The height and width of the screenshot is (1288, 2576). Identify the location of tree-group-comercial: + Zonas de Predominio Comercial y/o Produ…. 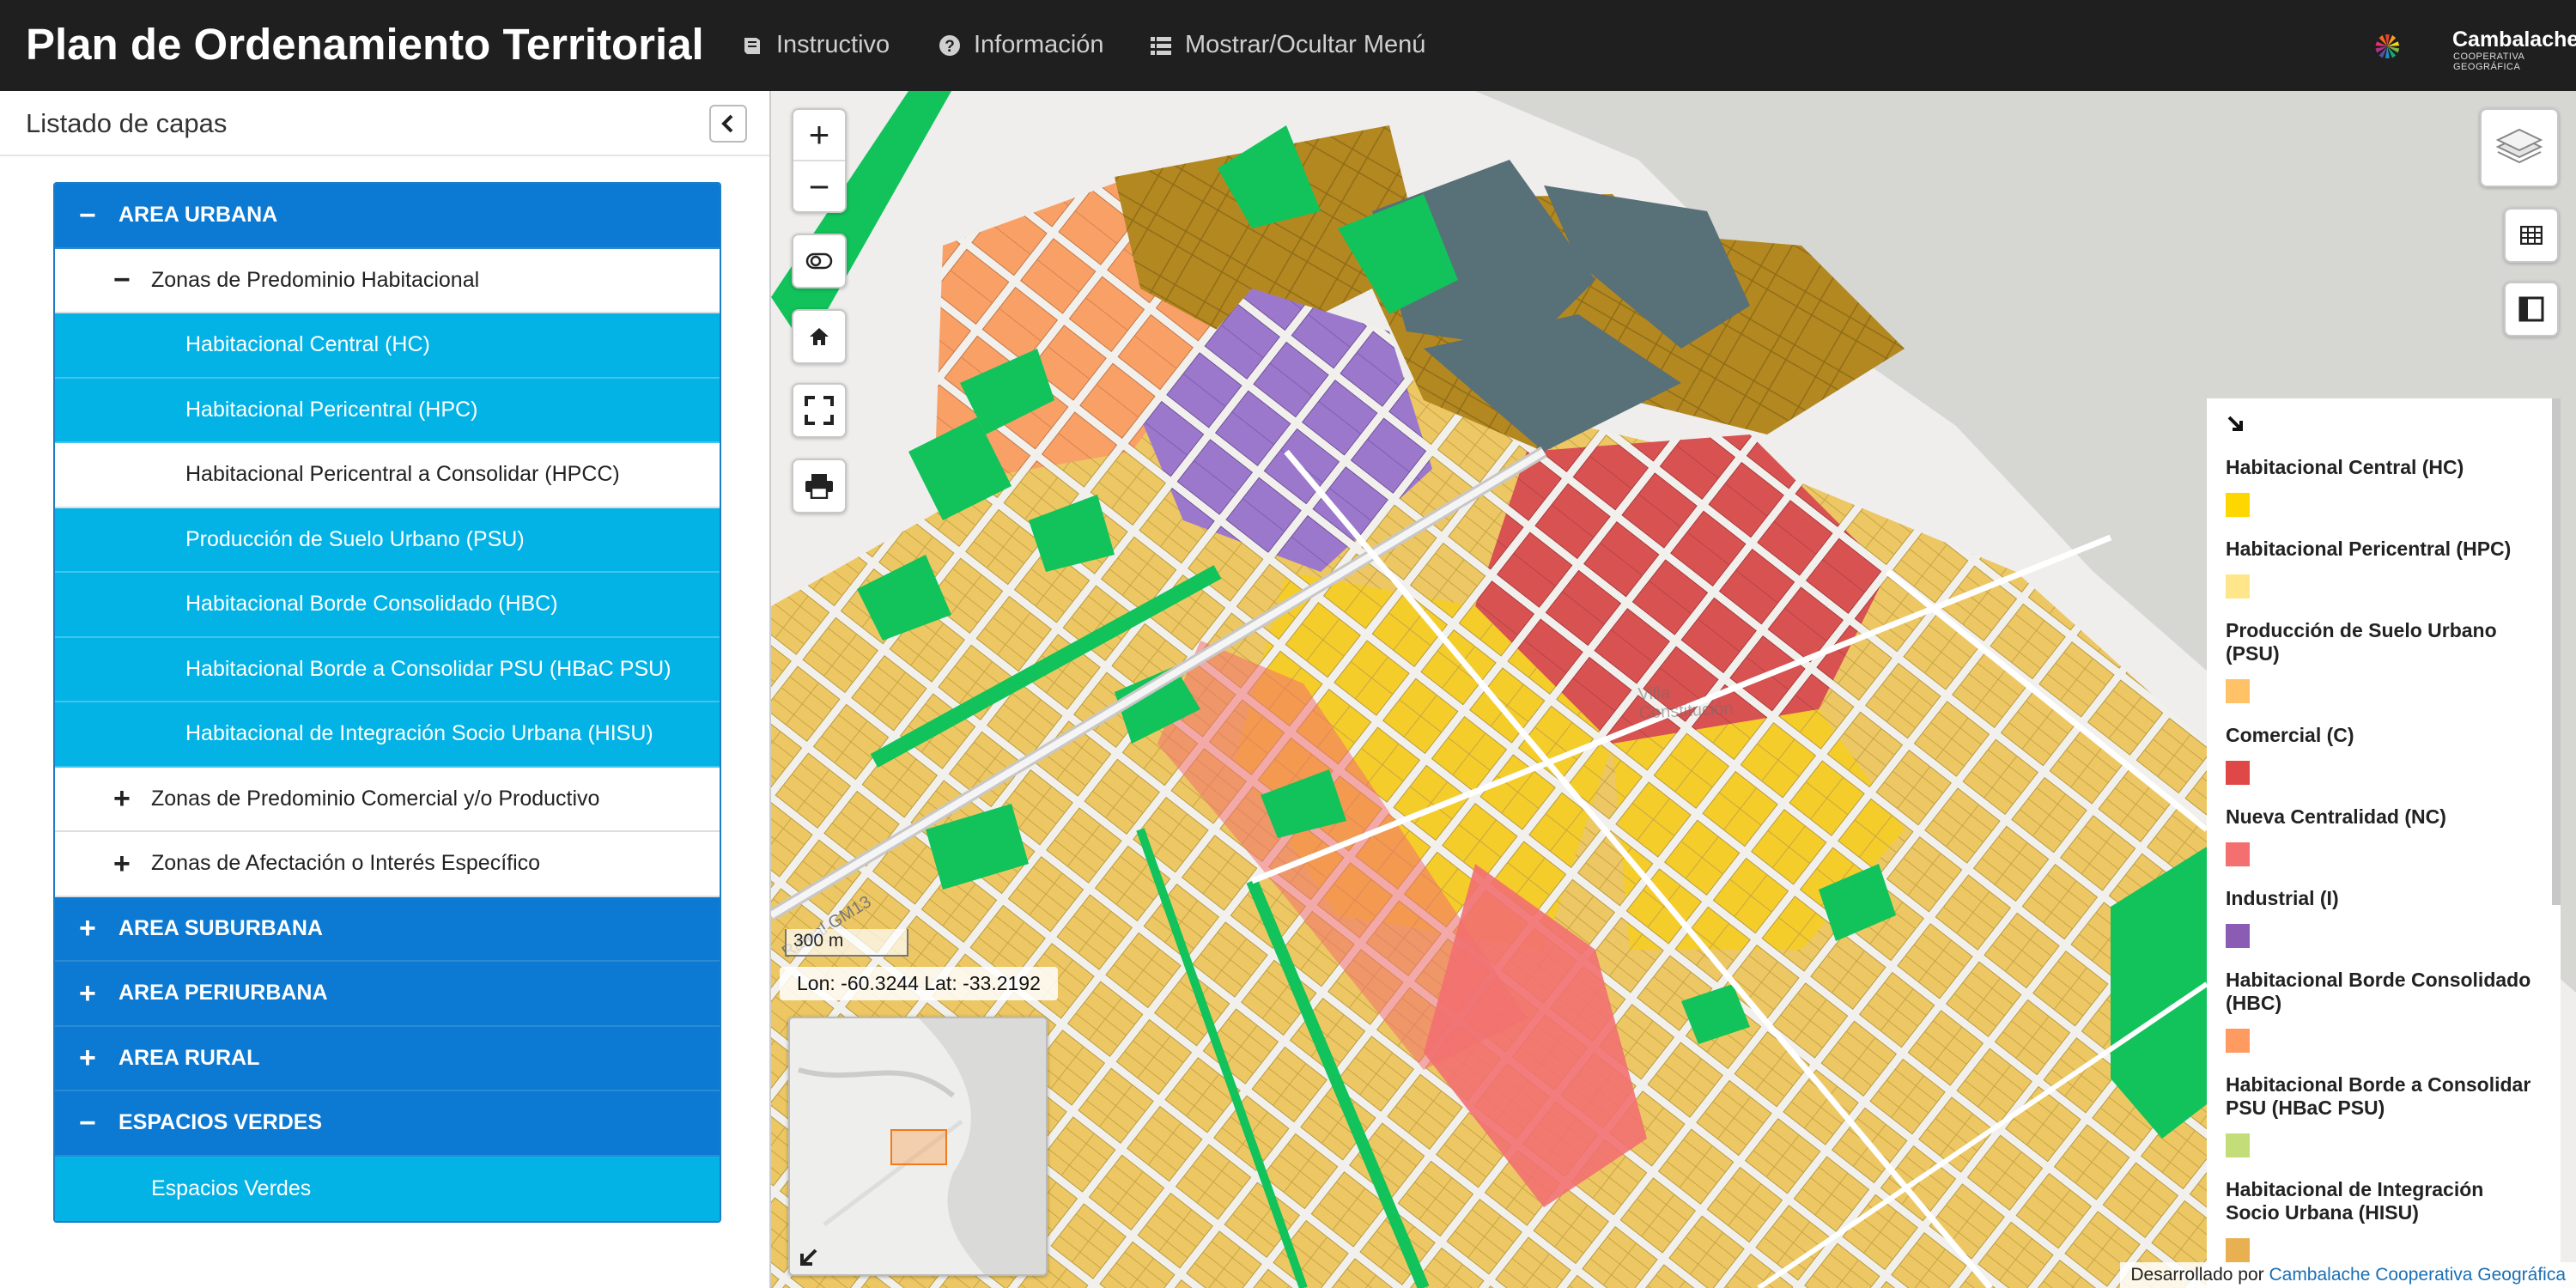
(388, 799).